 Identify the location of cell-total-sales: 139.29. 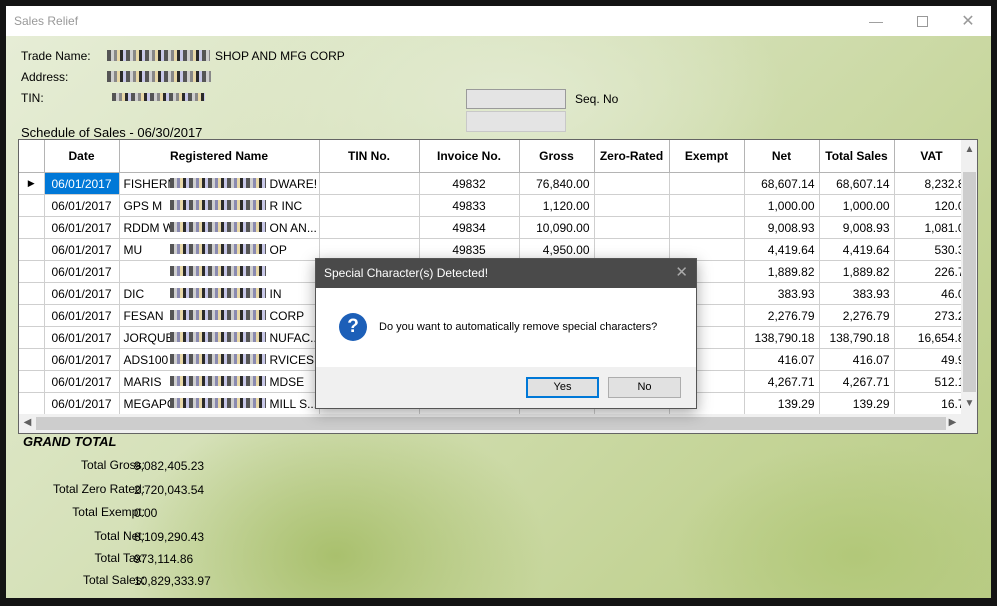
(857, 403).